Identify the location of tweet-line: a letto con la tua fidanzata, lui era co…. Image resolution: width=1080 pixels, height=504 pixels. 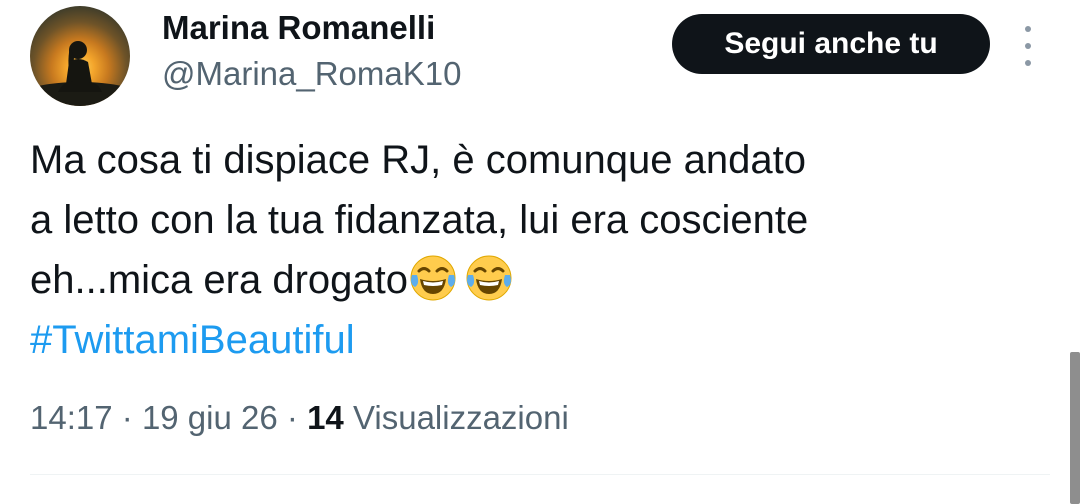
(419, 220).